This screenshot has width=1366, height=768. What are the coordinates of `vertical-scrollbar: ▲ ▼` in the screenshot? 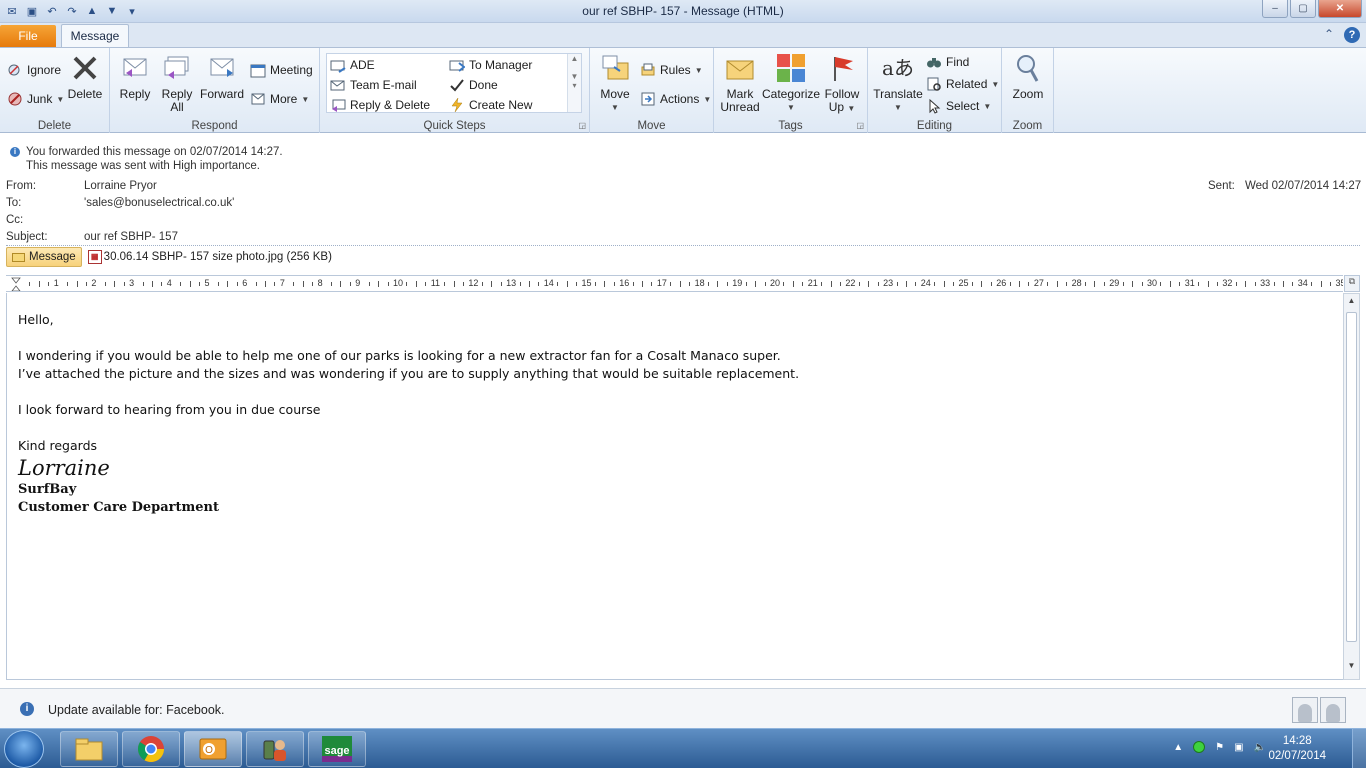 It's located at (1351, 486).